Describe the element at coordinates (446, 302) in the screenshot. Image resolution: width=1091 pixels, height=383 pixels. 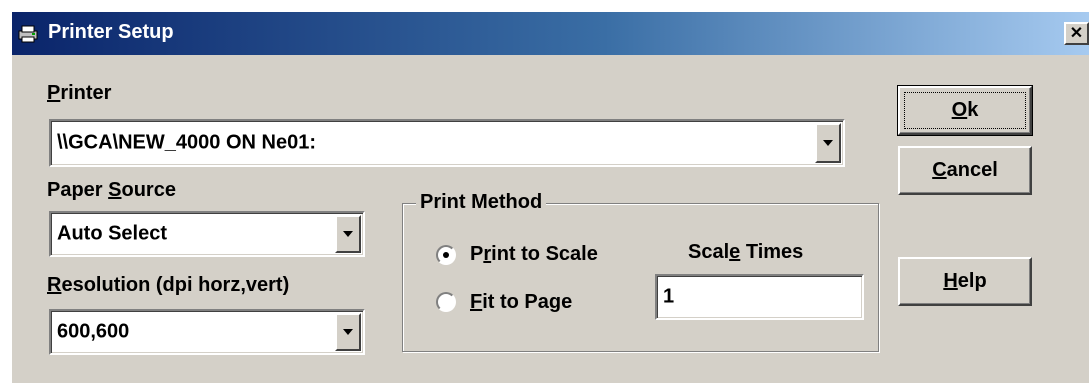
I see `radio-fit-to-page` at that location.